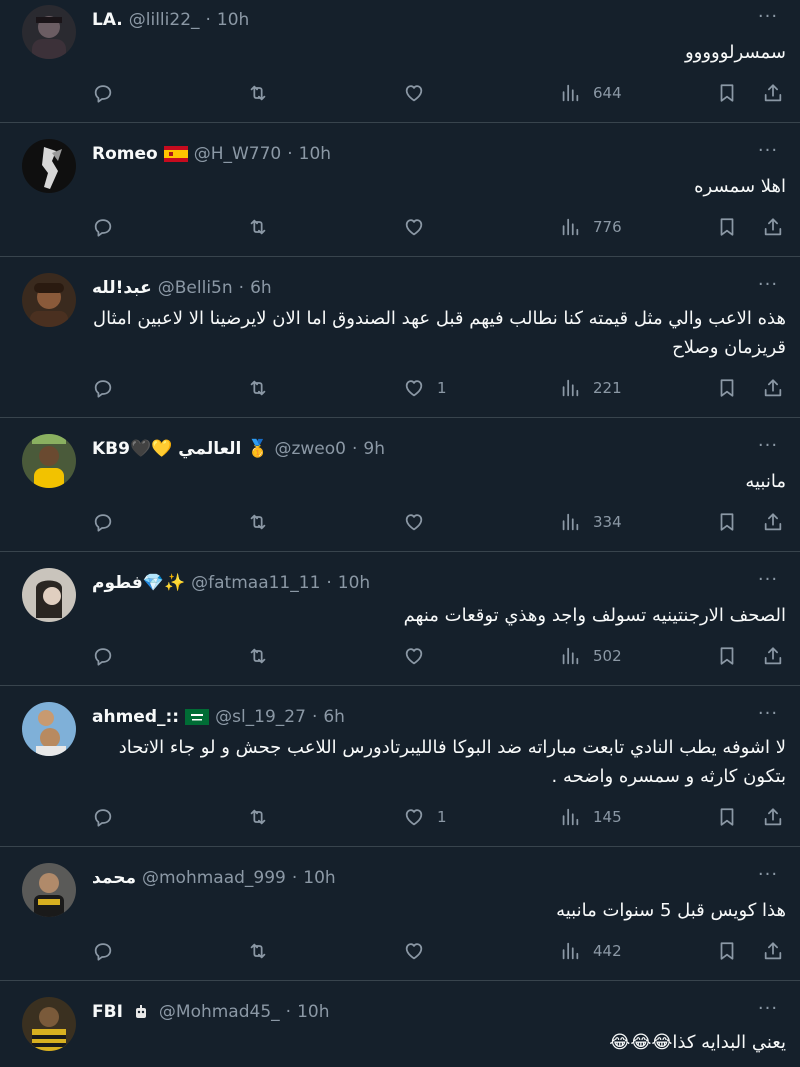  Describe the element at coordinates (590, 227) in the screenshot. I see `views-button: 776` at that location.